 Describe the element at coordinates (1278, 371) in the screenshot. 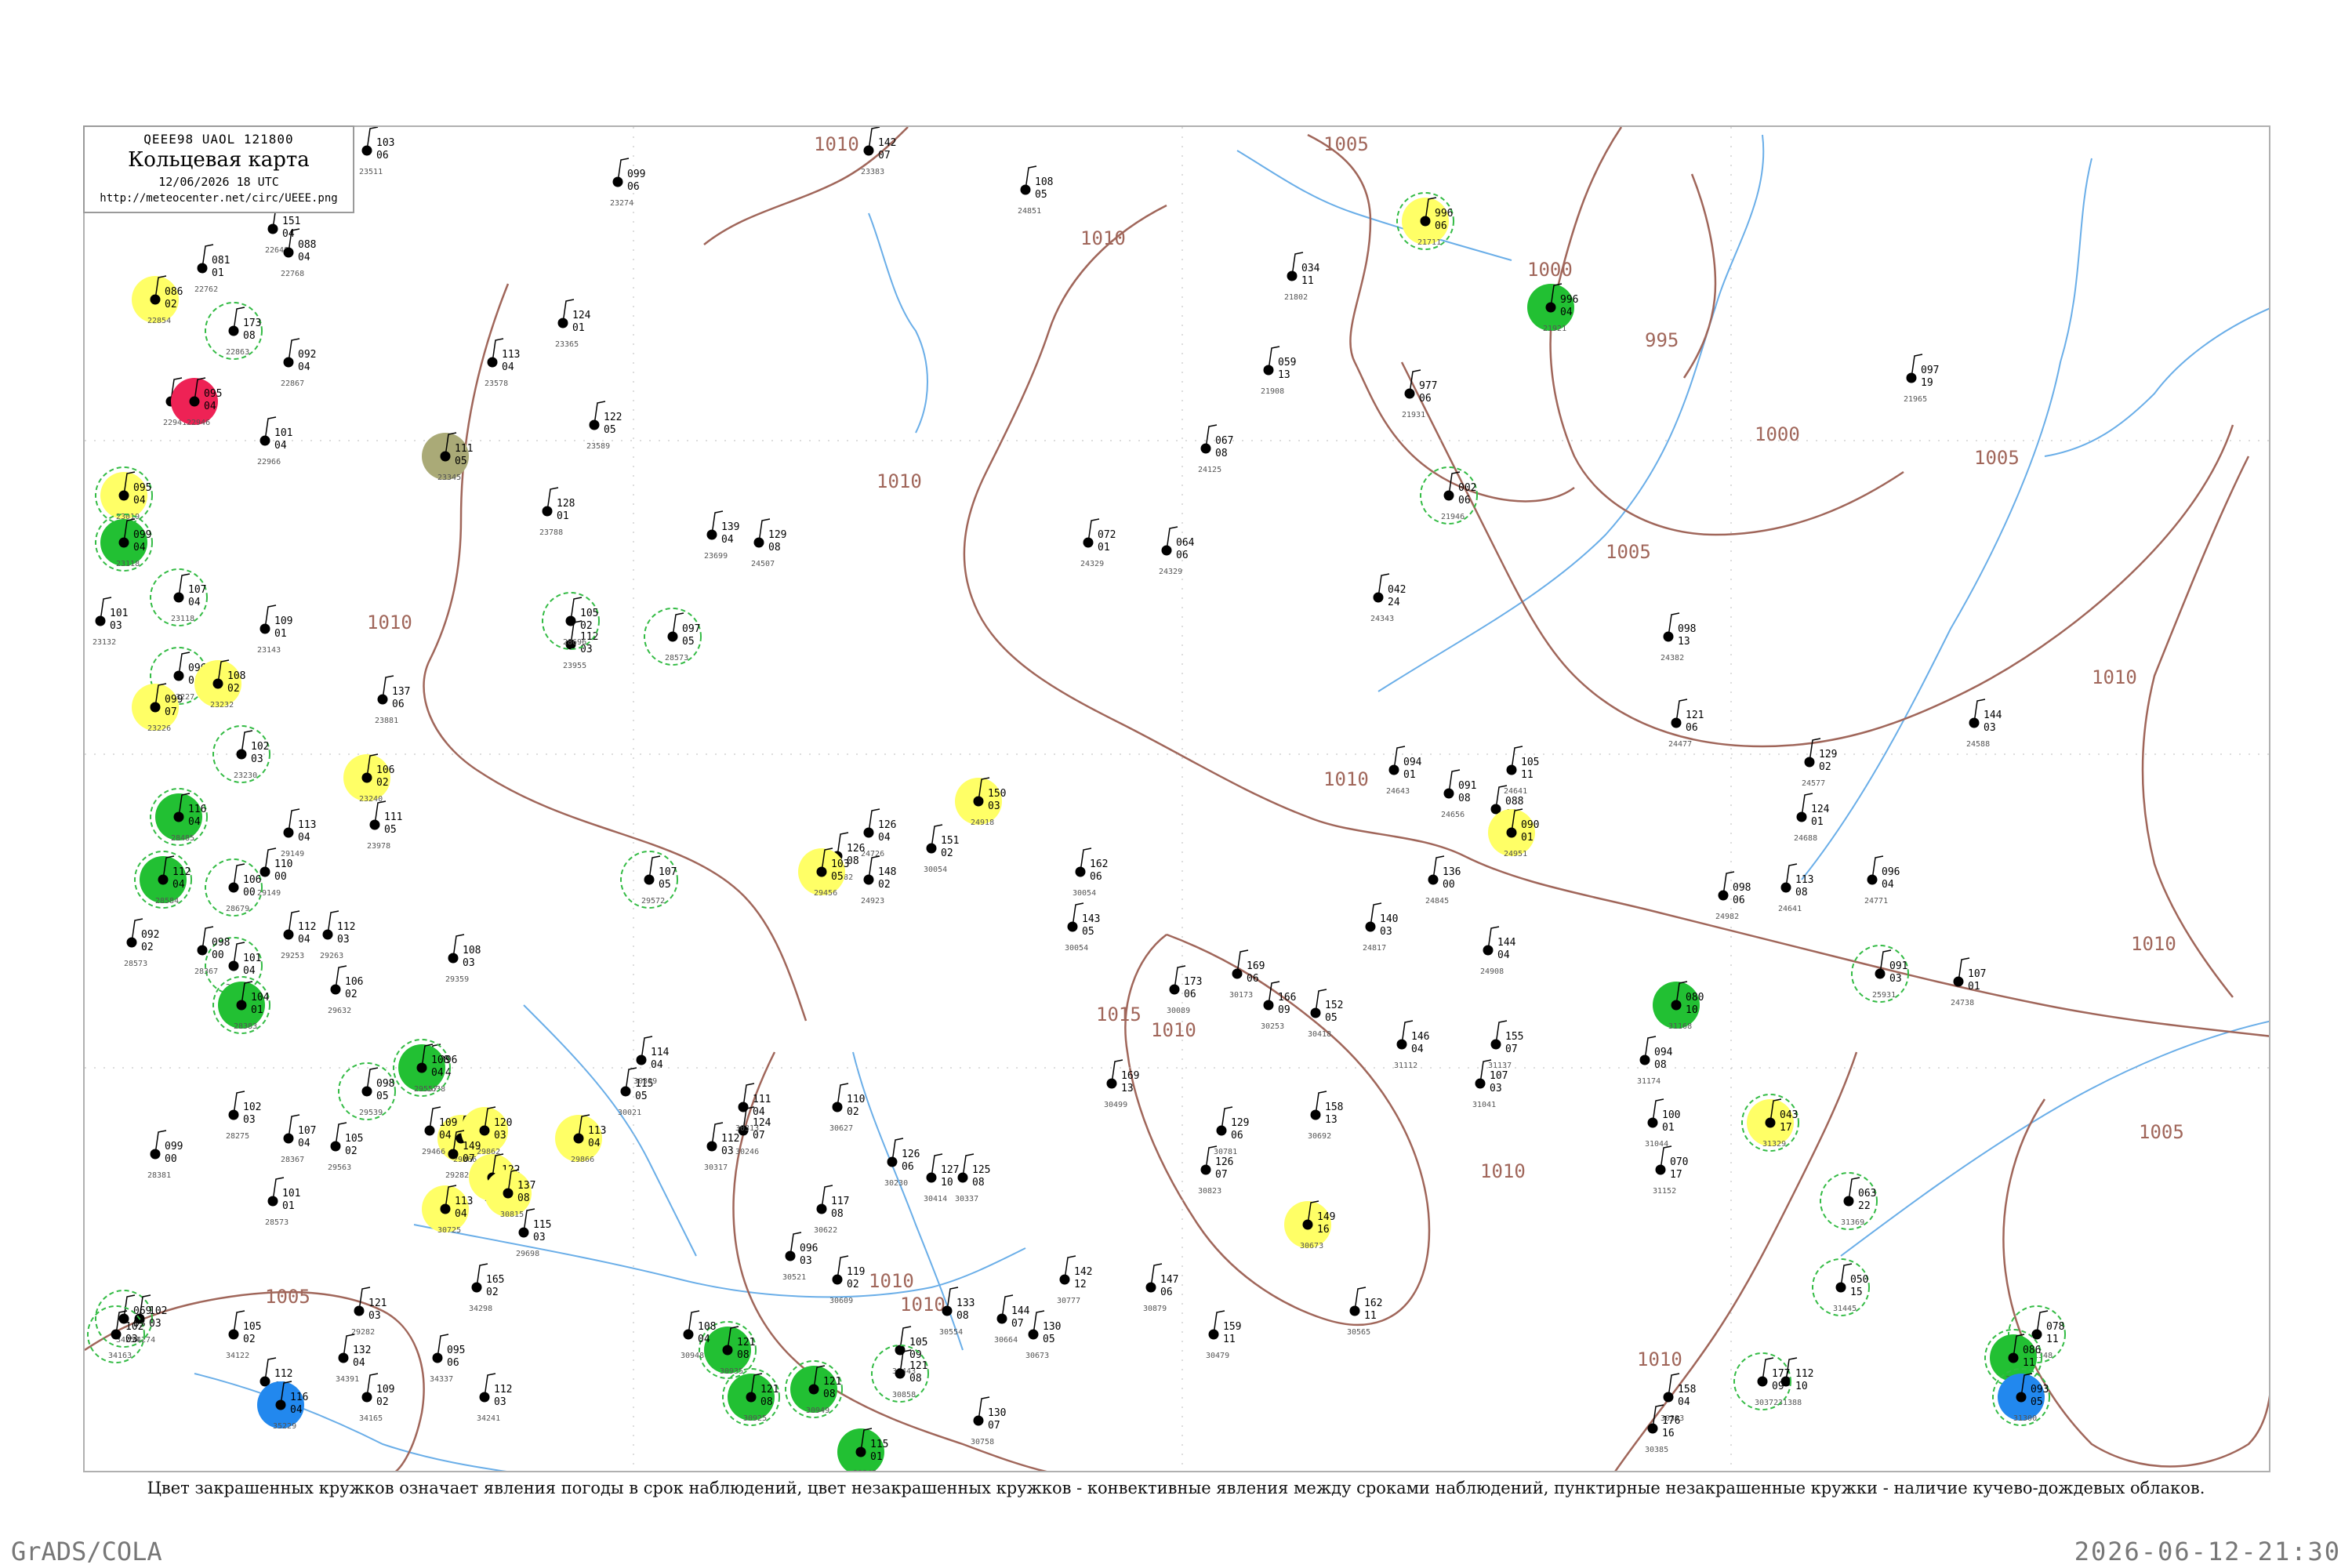

I see `station-plot: 05913 21908` at that location.